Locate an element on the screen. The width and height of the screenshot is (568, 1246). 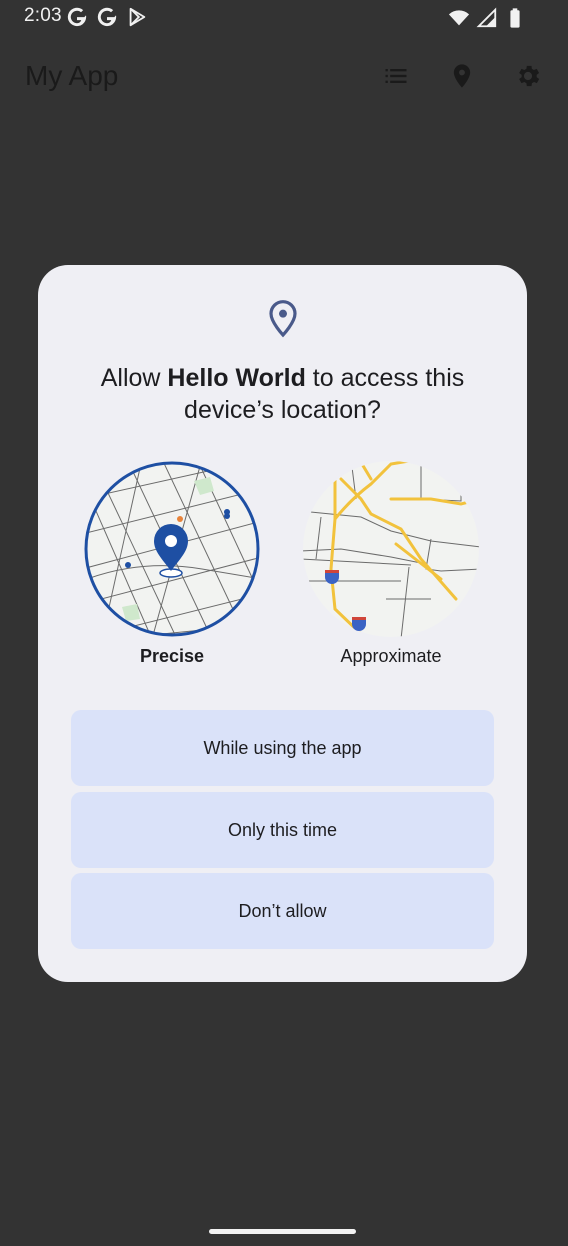
status-time: 2:03 is located at coordinates (43, 15).